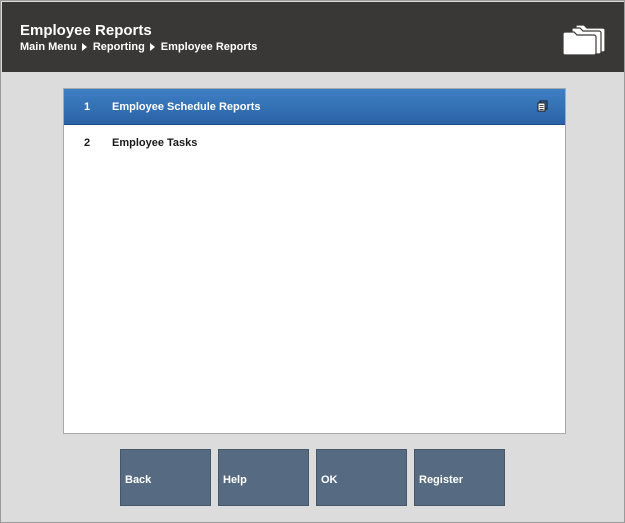 The image size is (625, 523). What do you see at coordinates (86, 30) in the screenshot?
I see `page-title: Employee Reports` at bounding box center [86, 30].